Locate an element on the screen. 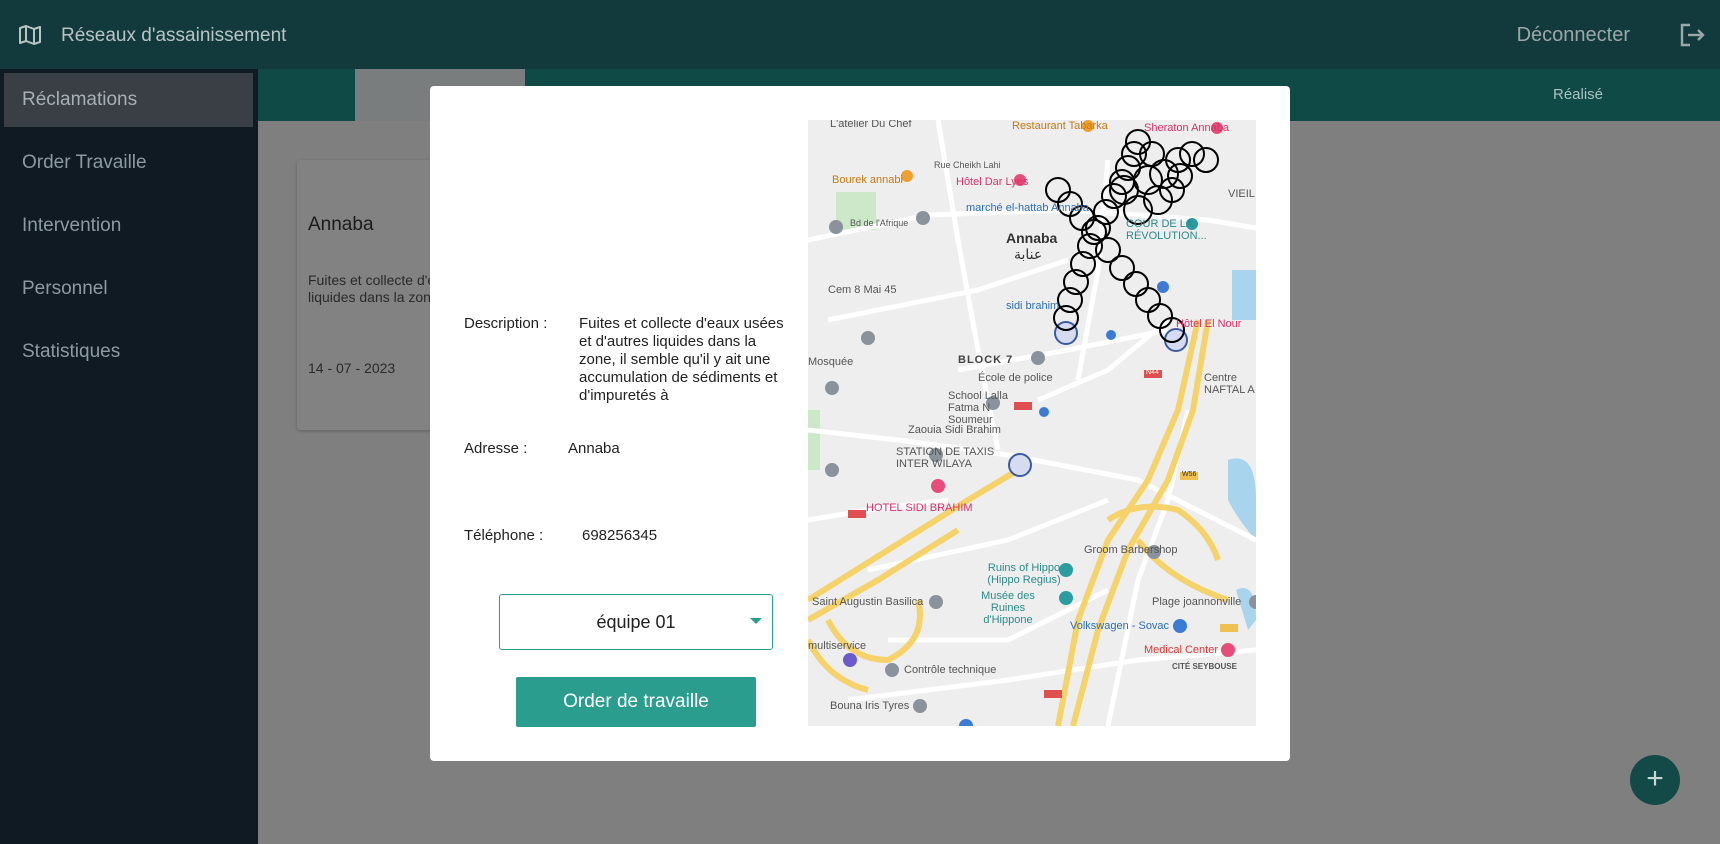 The height and width of the screenshot is (844, 1720). map-label: Hôtel Dar Lyes is located at coordinates (992, 182).